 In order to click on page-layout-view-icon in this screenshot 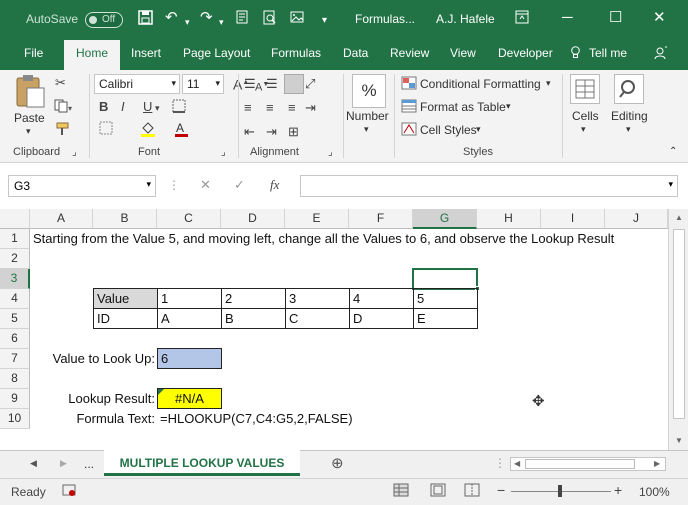, I will do `click(438, 491)`.